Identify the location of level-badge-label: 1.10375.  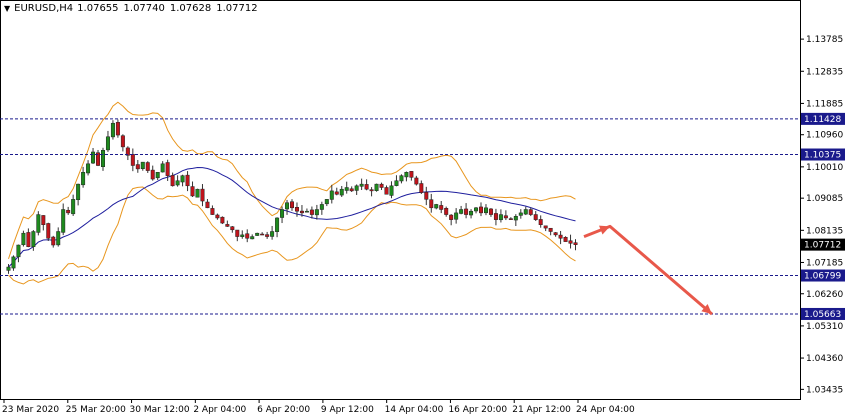
(822, 156).